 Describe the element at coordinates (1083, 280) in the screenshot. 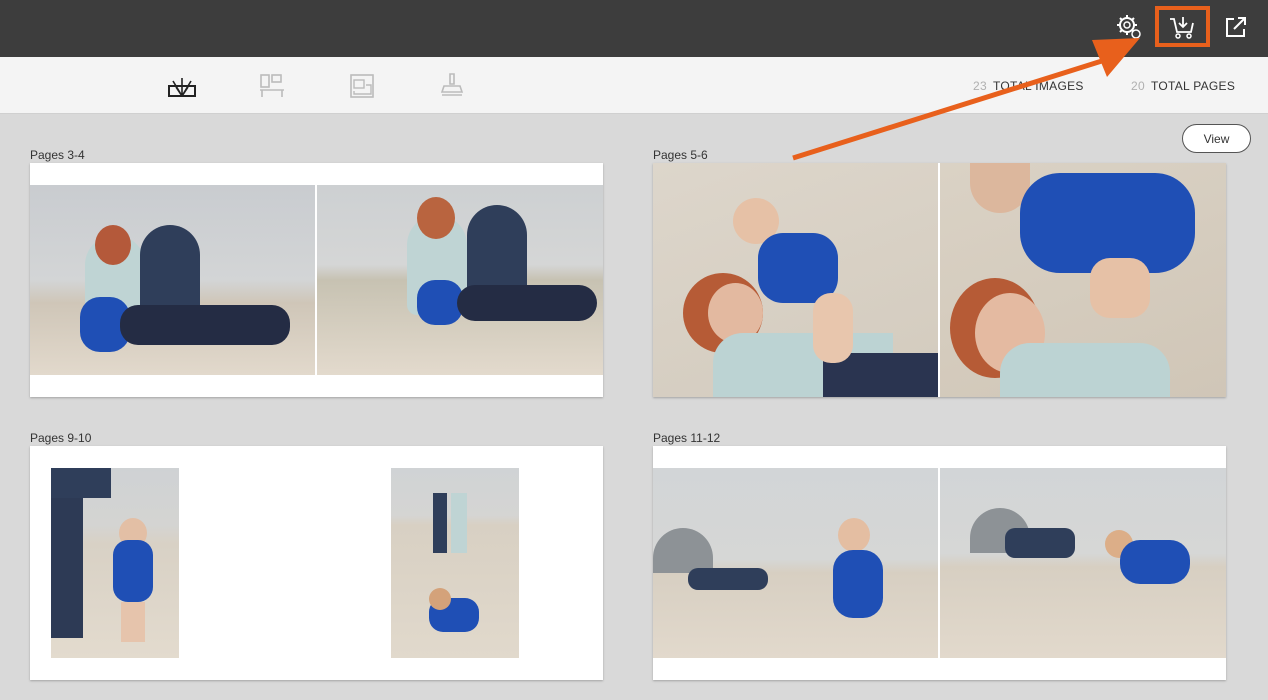

I see `photo-mother-lifting-baby` at that location.